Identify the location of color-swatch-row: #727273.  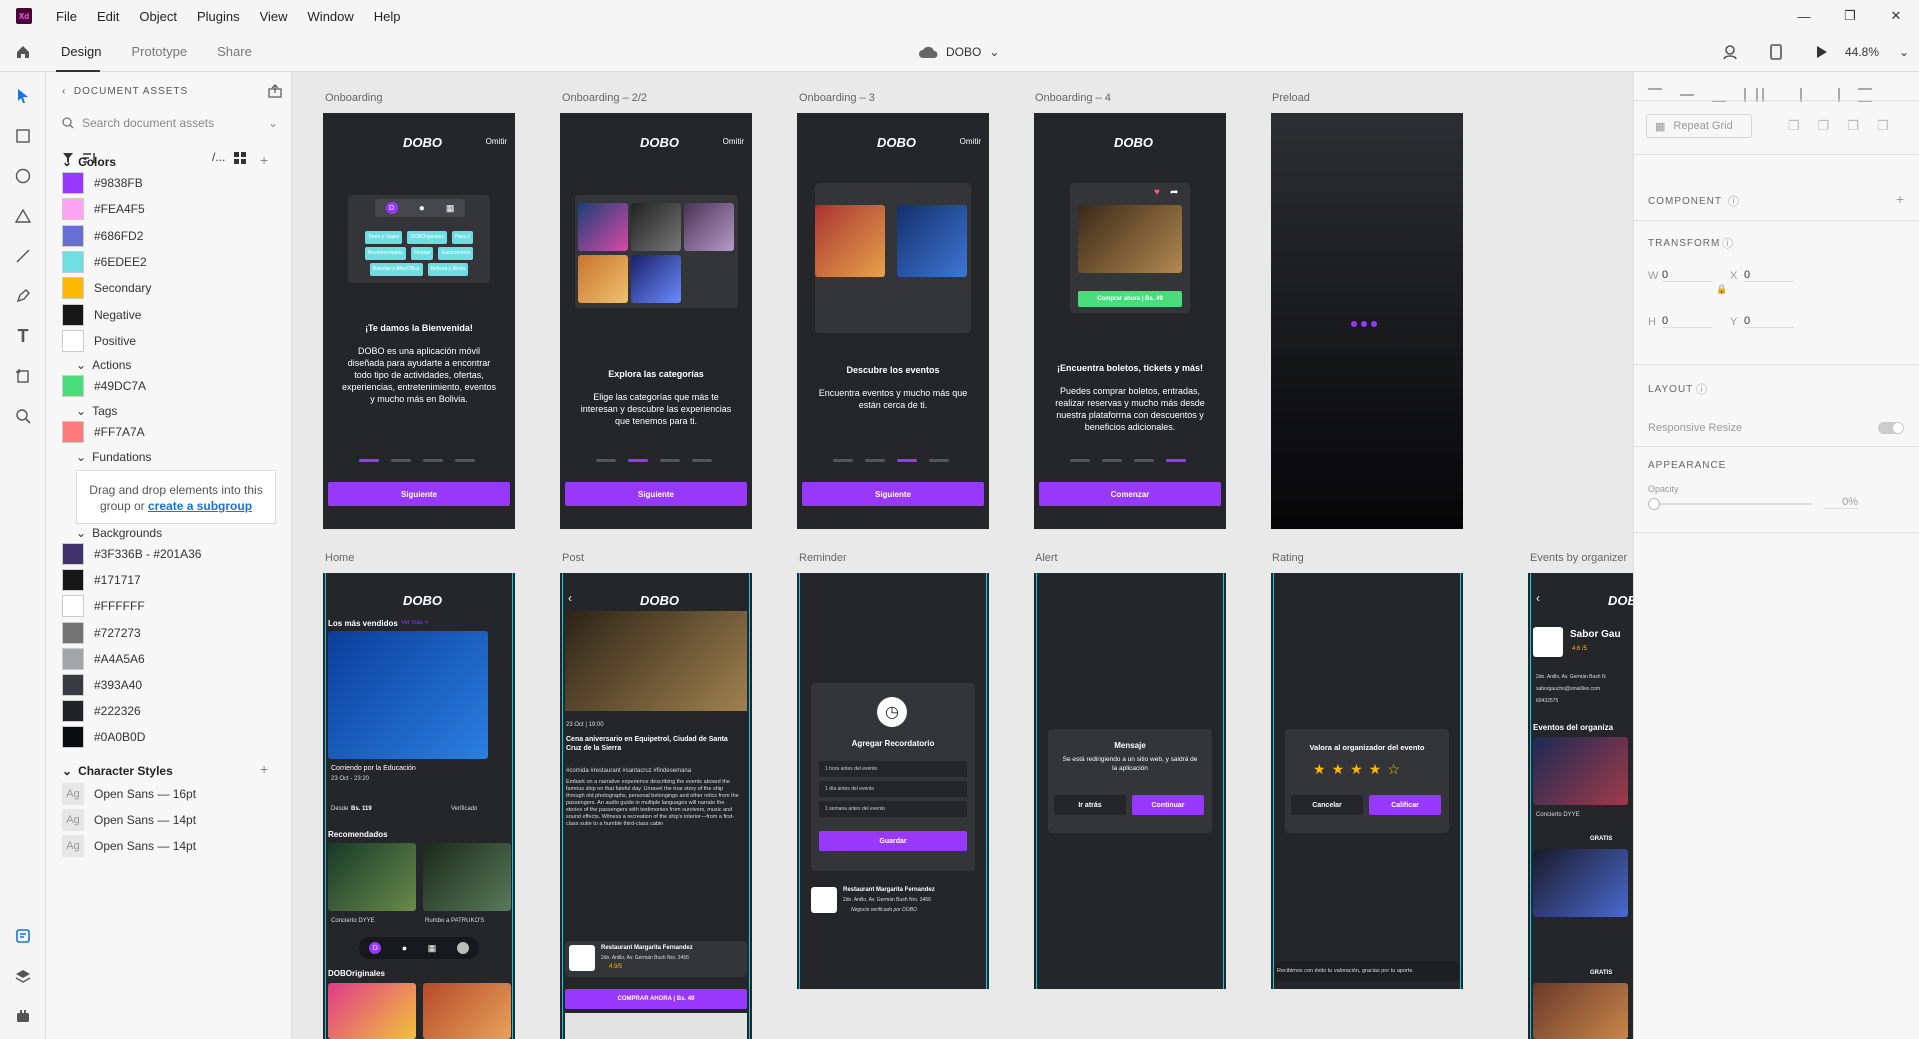
(101, 633).